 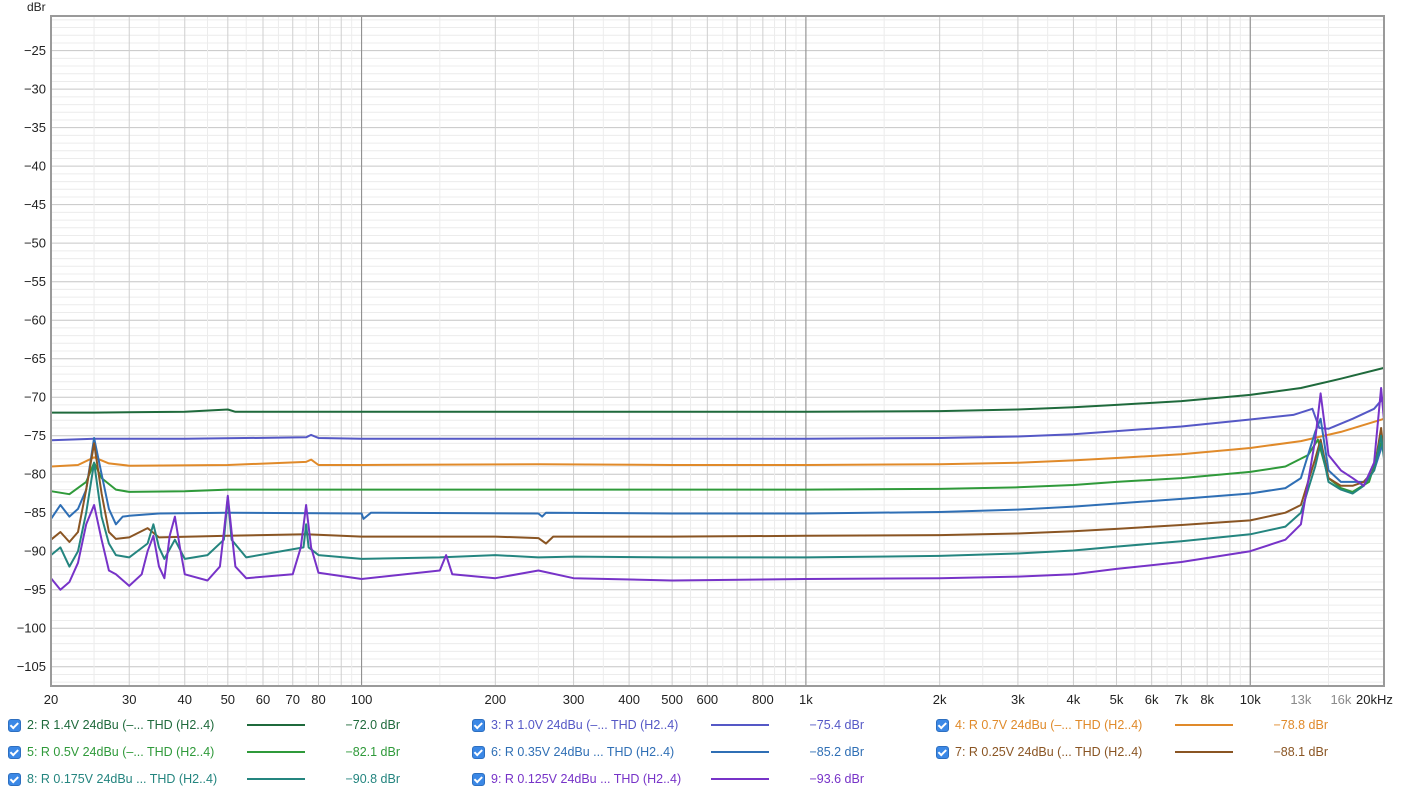 I want to click on x-tick-label: 7k, so click(x=1182, y=699).